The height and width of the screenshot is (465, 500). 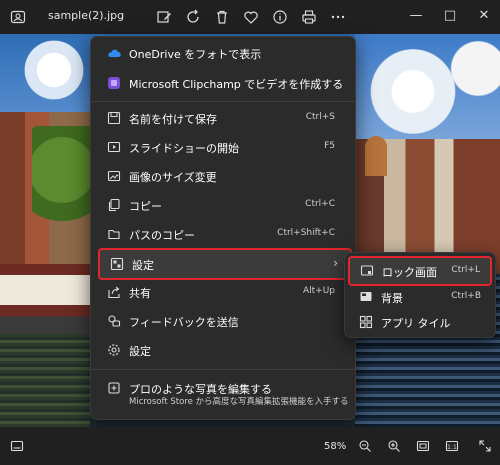 What do you see at coordinates (223, 292) in the screenshot?
I see `menu-item-share: 共有 Alt+Up` at bounding box center [223, 292].